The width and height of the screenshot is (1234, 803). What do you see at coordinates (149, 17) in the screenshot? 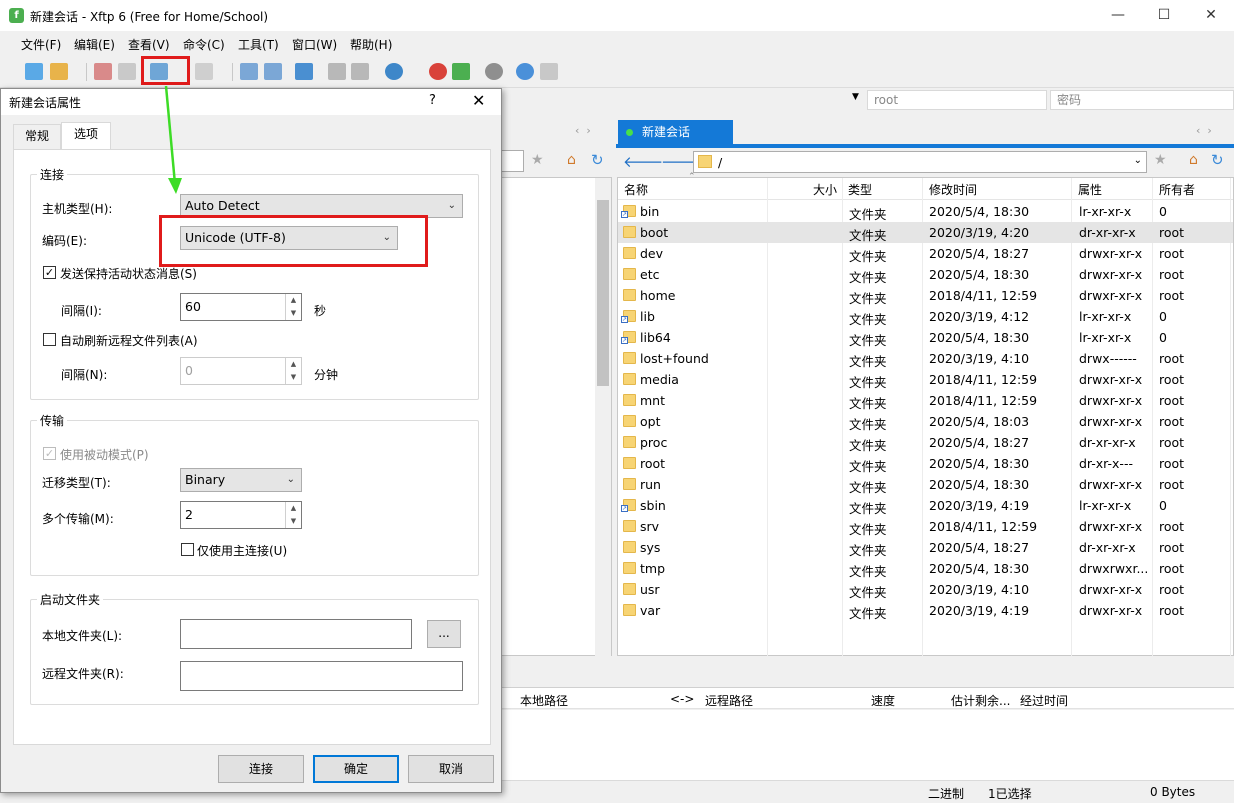
I see `window-title: 新建会话 - Xftp 6 (Free for Home/School)` at bounding box center [149, 17].